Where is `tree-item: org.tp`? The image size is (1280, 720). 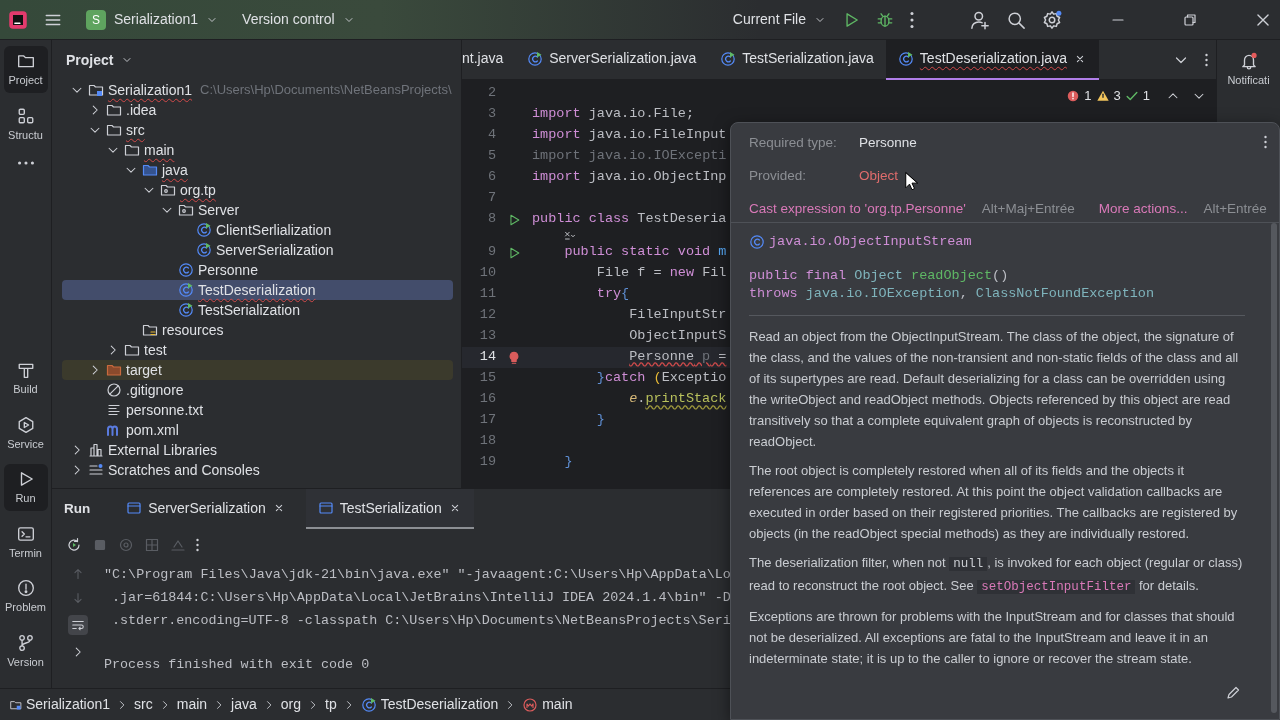
tree-item: org.tp is located at coordinates (257, 190).